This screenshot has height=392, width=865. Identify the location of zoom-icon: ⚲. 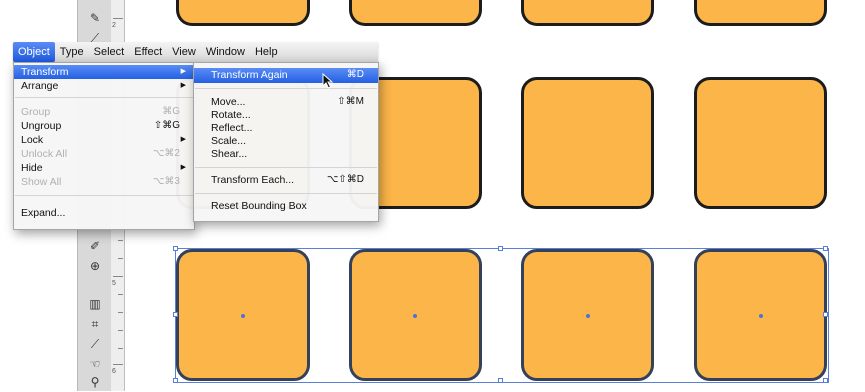
(95, 382).